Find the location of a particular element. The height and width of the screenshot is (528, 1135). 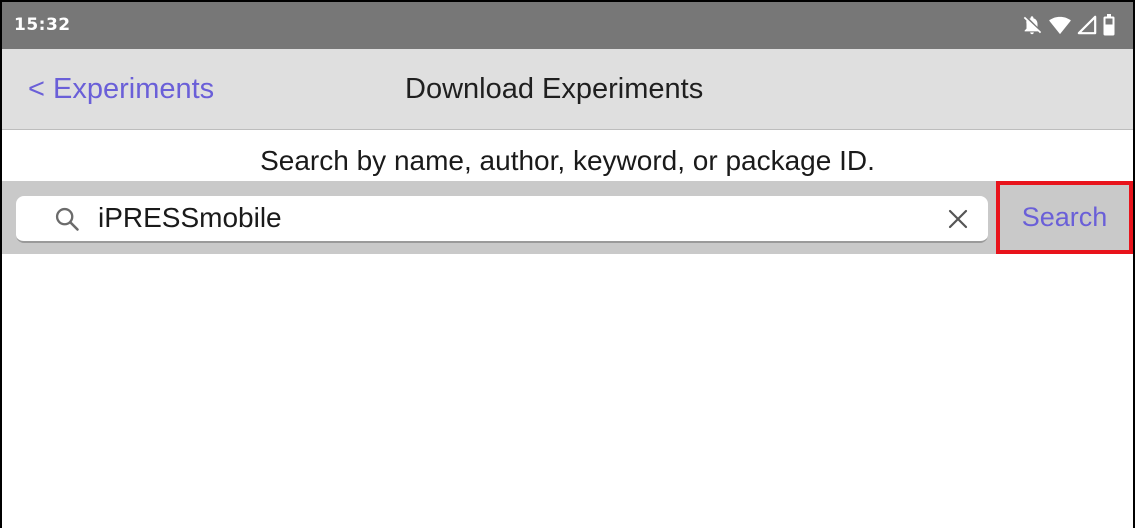

battery-icon is located at coordinates (1109, 25).